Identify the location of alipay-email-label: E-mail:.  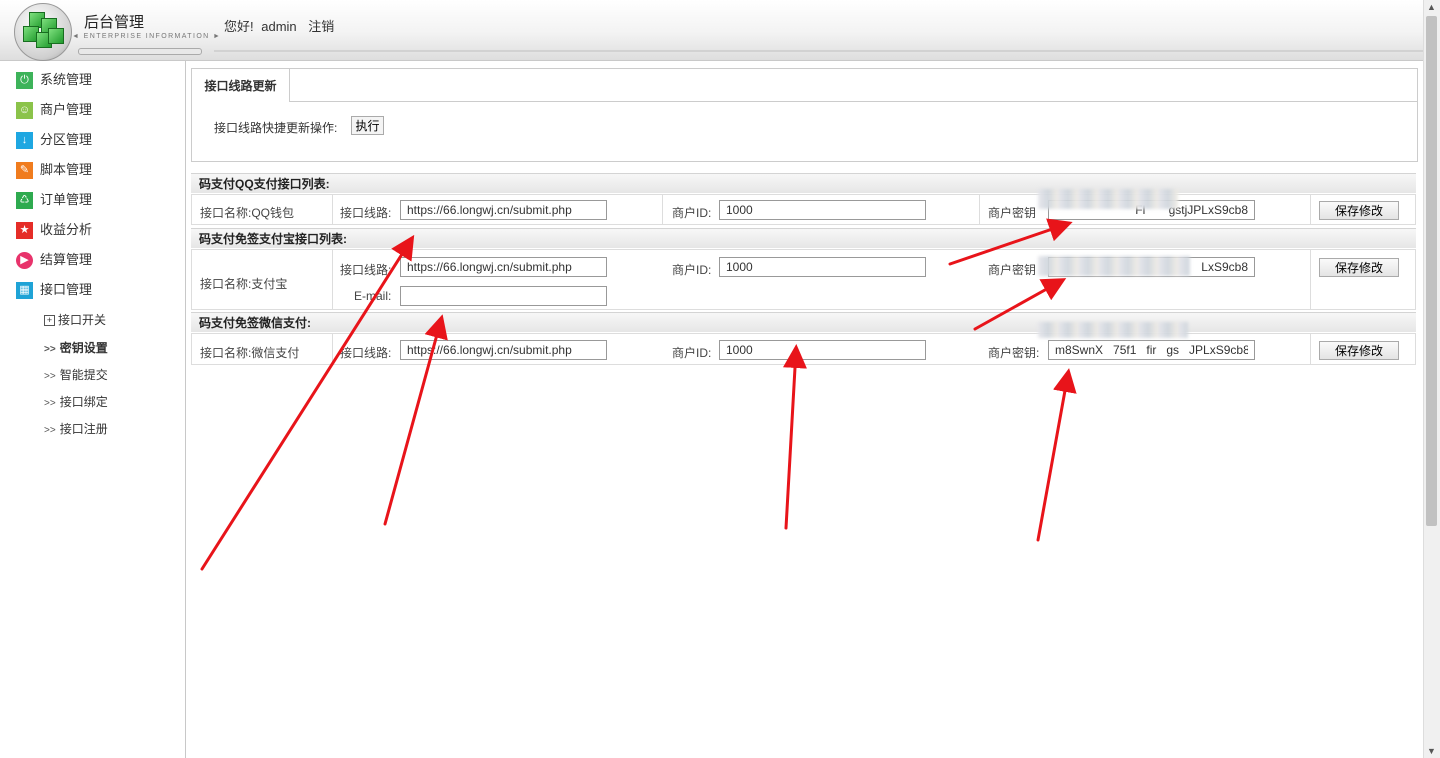
(373, 296).